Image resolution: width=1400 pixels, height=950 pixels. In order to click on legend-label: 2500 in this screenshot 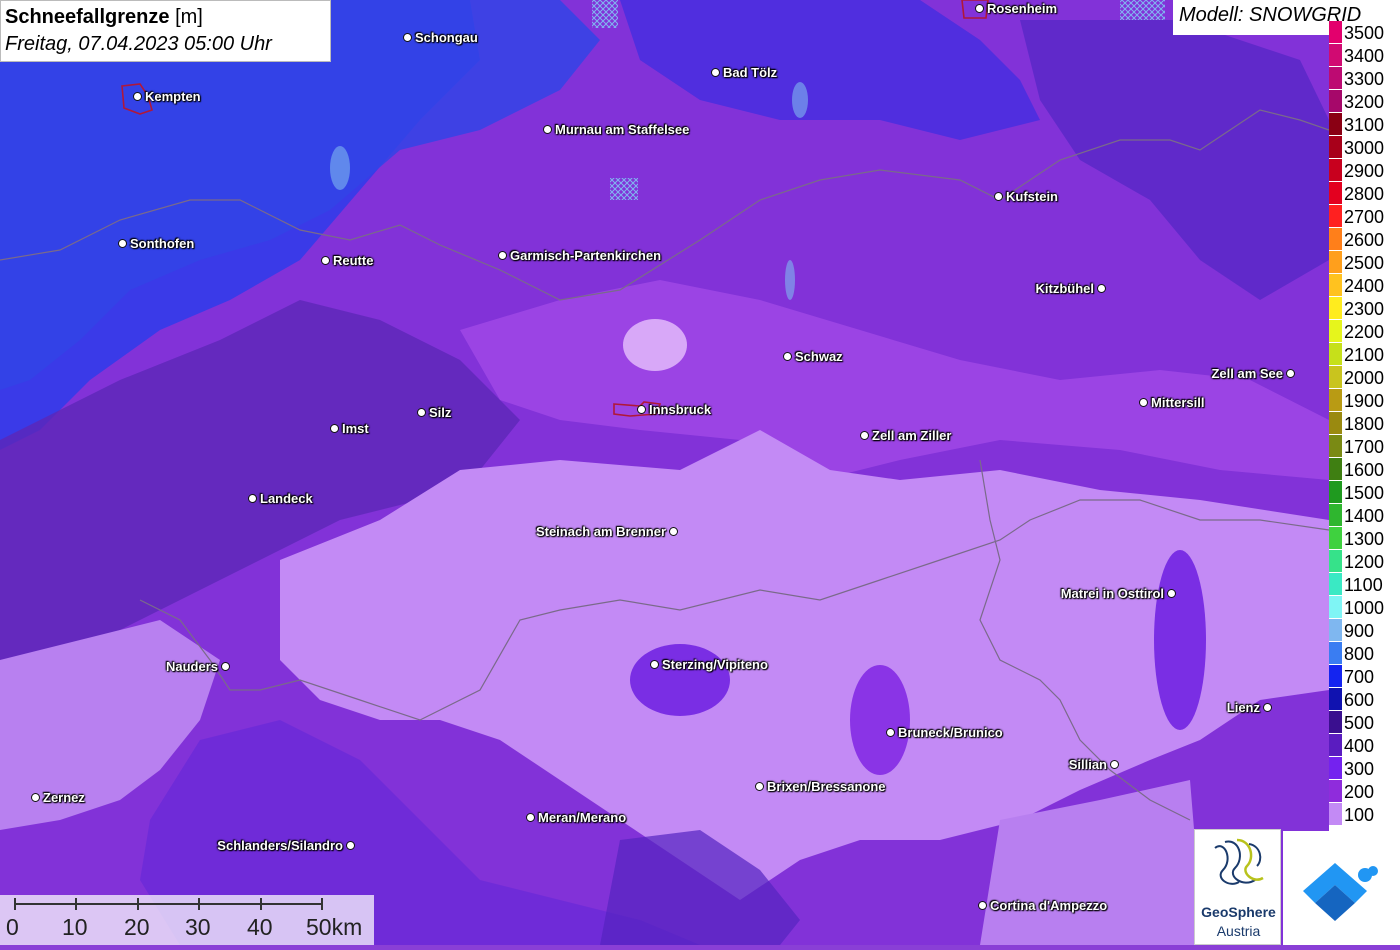, I will do `click(1364, 263)`.